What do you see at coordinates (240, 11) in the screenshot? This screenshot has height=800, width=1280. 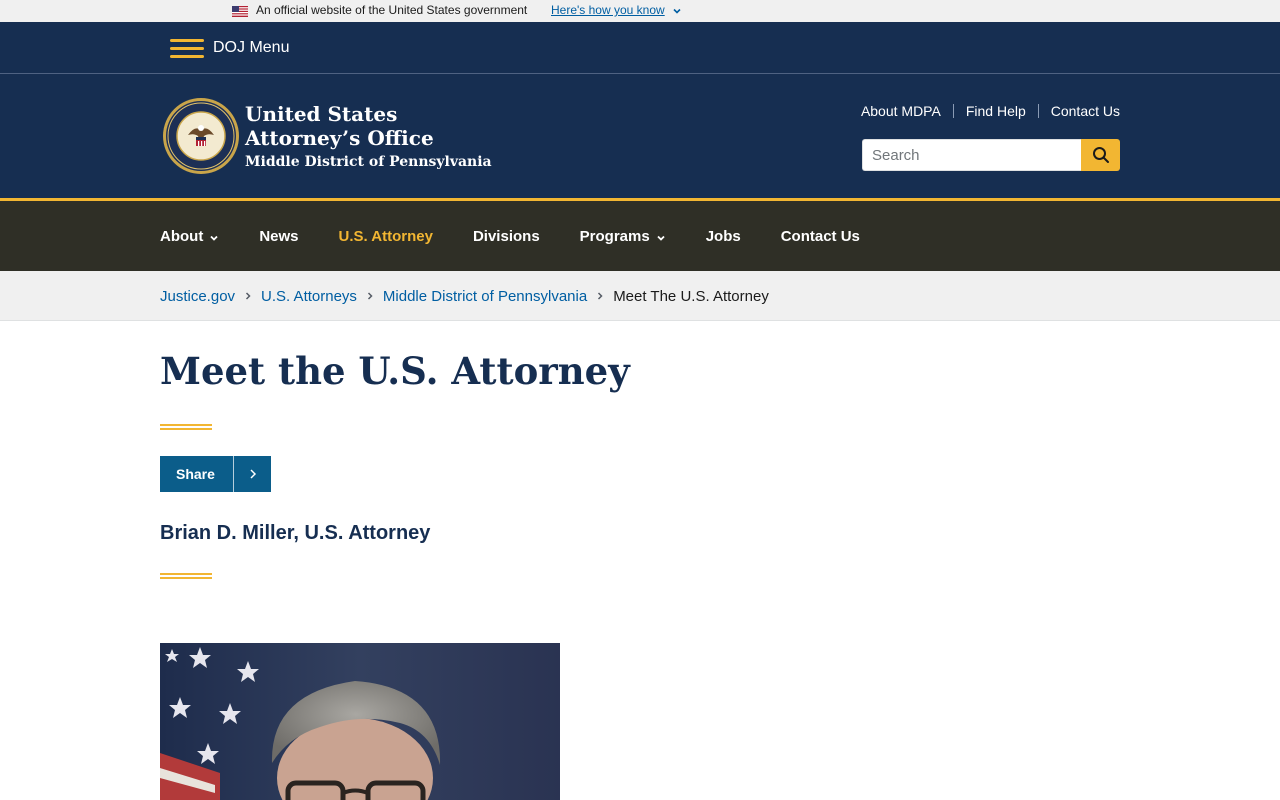 I see `us-flag-icon` at bounding box center [240, 11].